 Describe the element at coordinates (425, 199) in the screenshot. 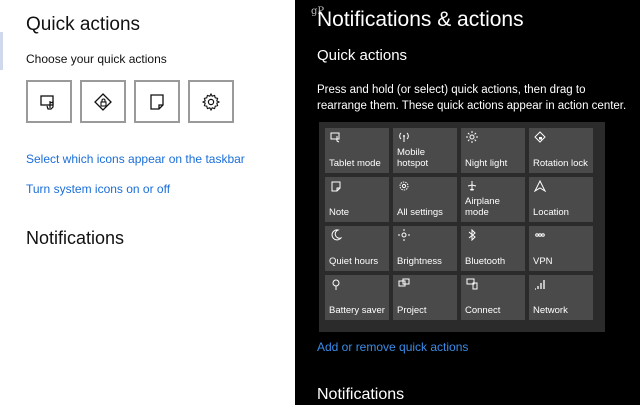

I see `action-tile-all-settings: All settings` at that location.